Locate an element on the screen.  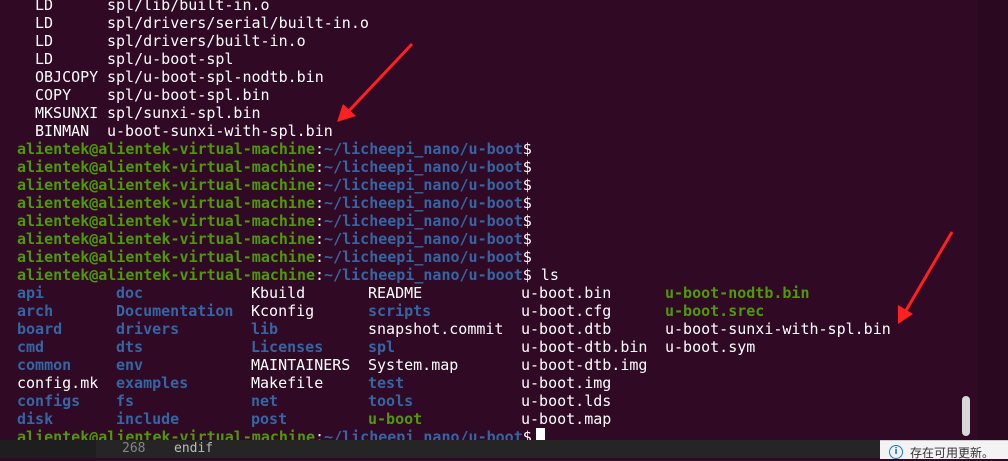
build-output-line: OBJCOPY spl/u-boot-spl-nodtb.bin is located at coordinates (179, 77).